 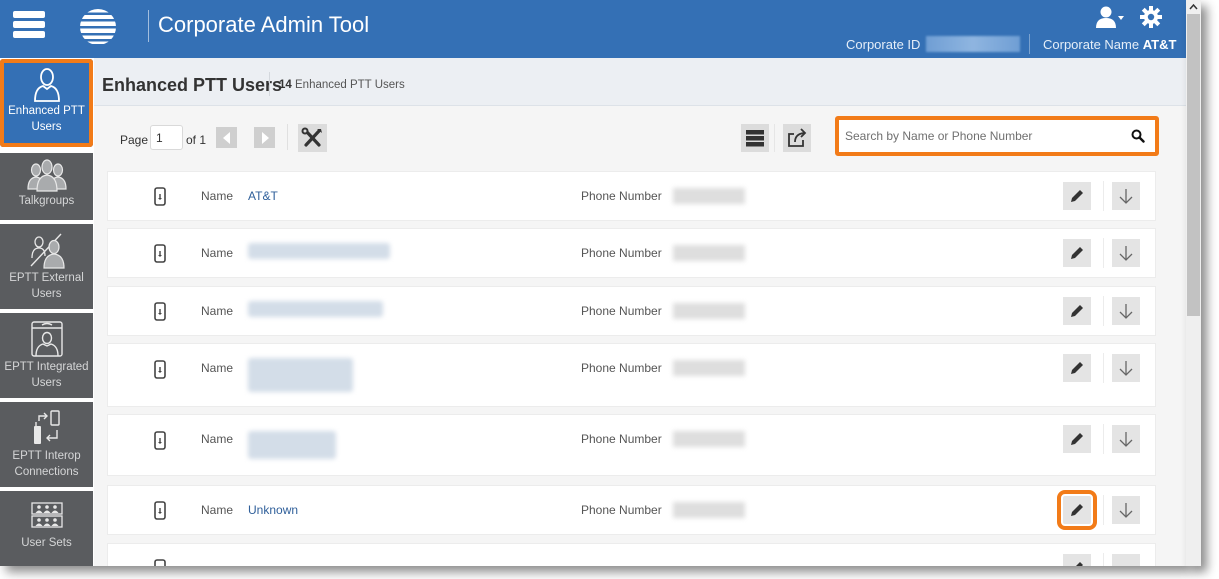 What do you see at coordinates (1138, 136) in the screenshot?
I see `search-icon` at bounding box center [1138, 136].